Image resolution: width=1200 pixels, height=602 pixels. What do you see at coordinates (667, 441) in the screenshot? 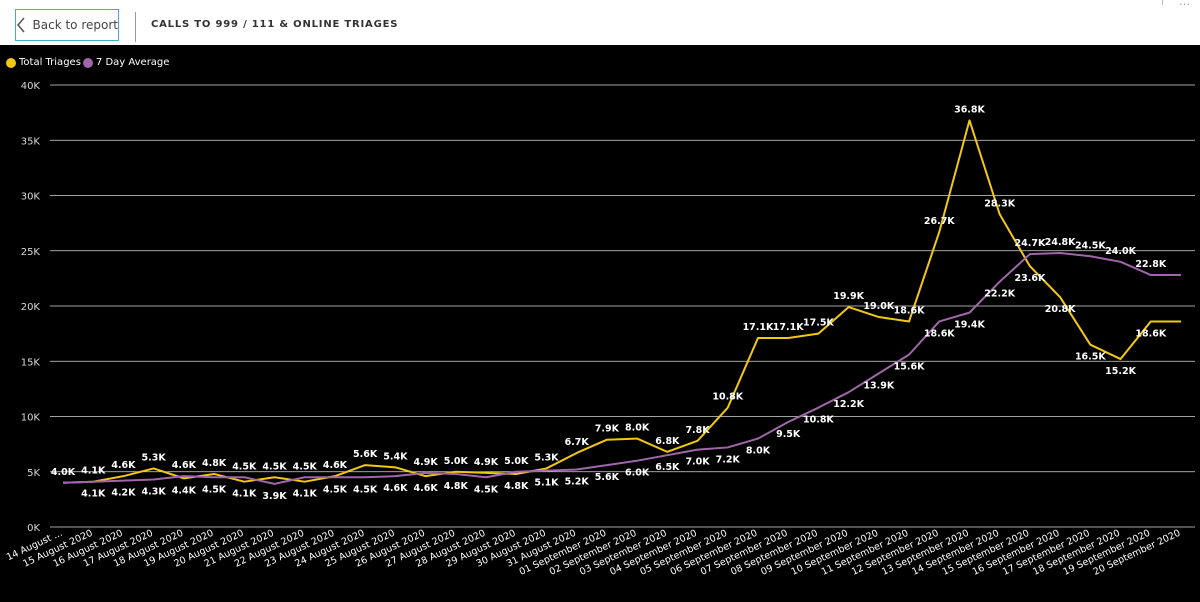
I see `data-label: 6.8K` at bounding box center [667, 441].